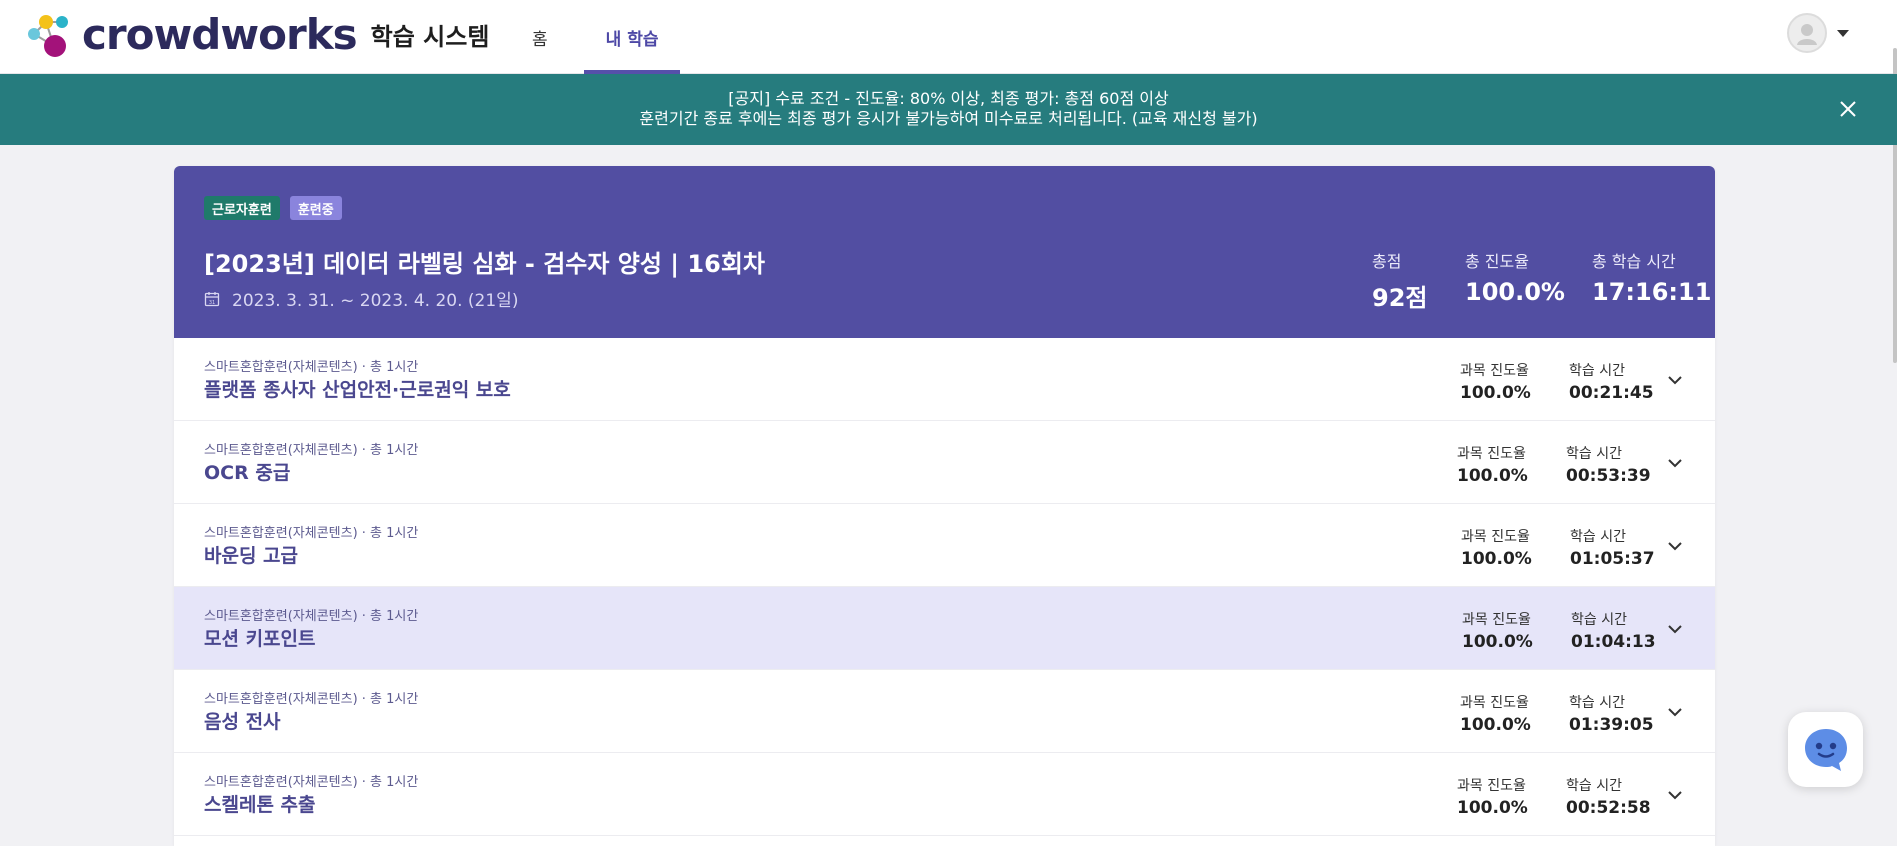 The width and height of the screenshot is (1897, 846). Describe the element at coordinates (1608, 808) in the screenshot. I see `subject-time-value: 00:52:58` at that location.